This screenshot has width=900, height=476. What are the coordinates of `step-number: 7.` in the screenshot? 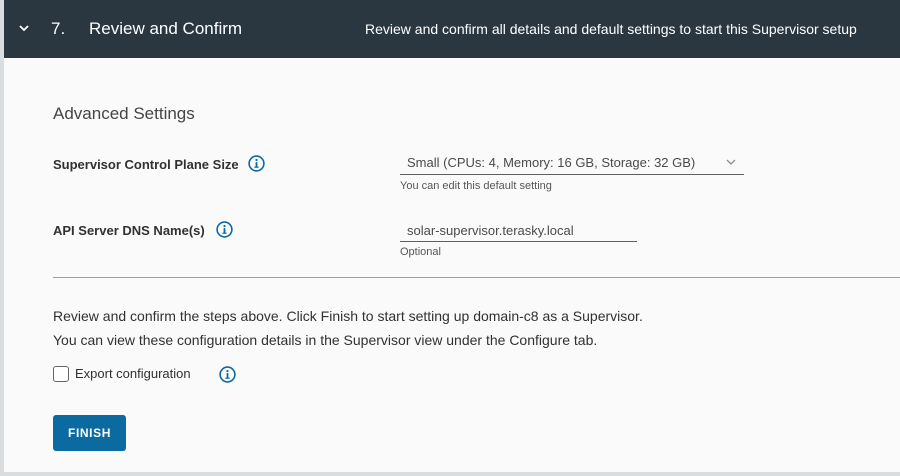 It's located at (58, 28).